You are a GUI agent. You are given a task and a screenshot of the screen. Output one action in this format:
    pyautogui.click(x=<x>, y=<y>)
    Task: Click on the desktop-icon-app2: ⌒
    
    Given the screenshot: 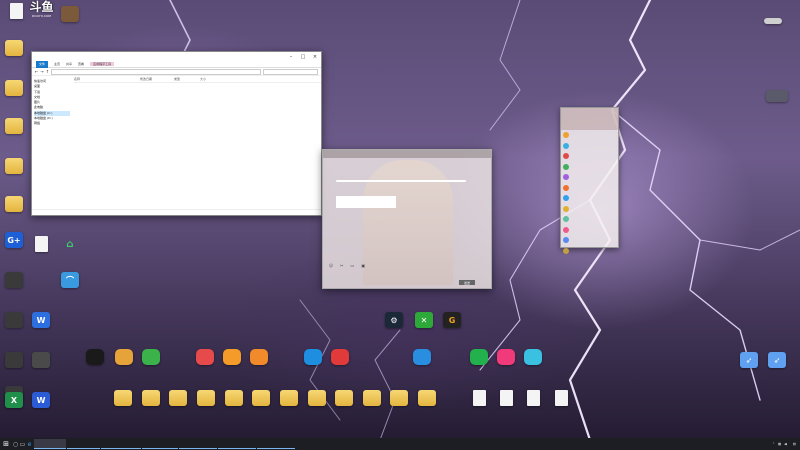 What is the action you would take?
    pyautogui.click(x=70, y=284)
    